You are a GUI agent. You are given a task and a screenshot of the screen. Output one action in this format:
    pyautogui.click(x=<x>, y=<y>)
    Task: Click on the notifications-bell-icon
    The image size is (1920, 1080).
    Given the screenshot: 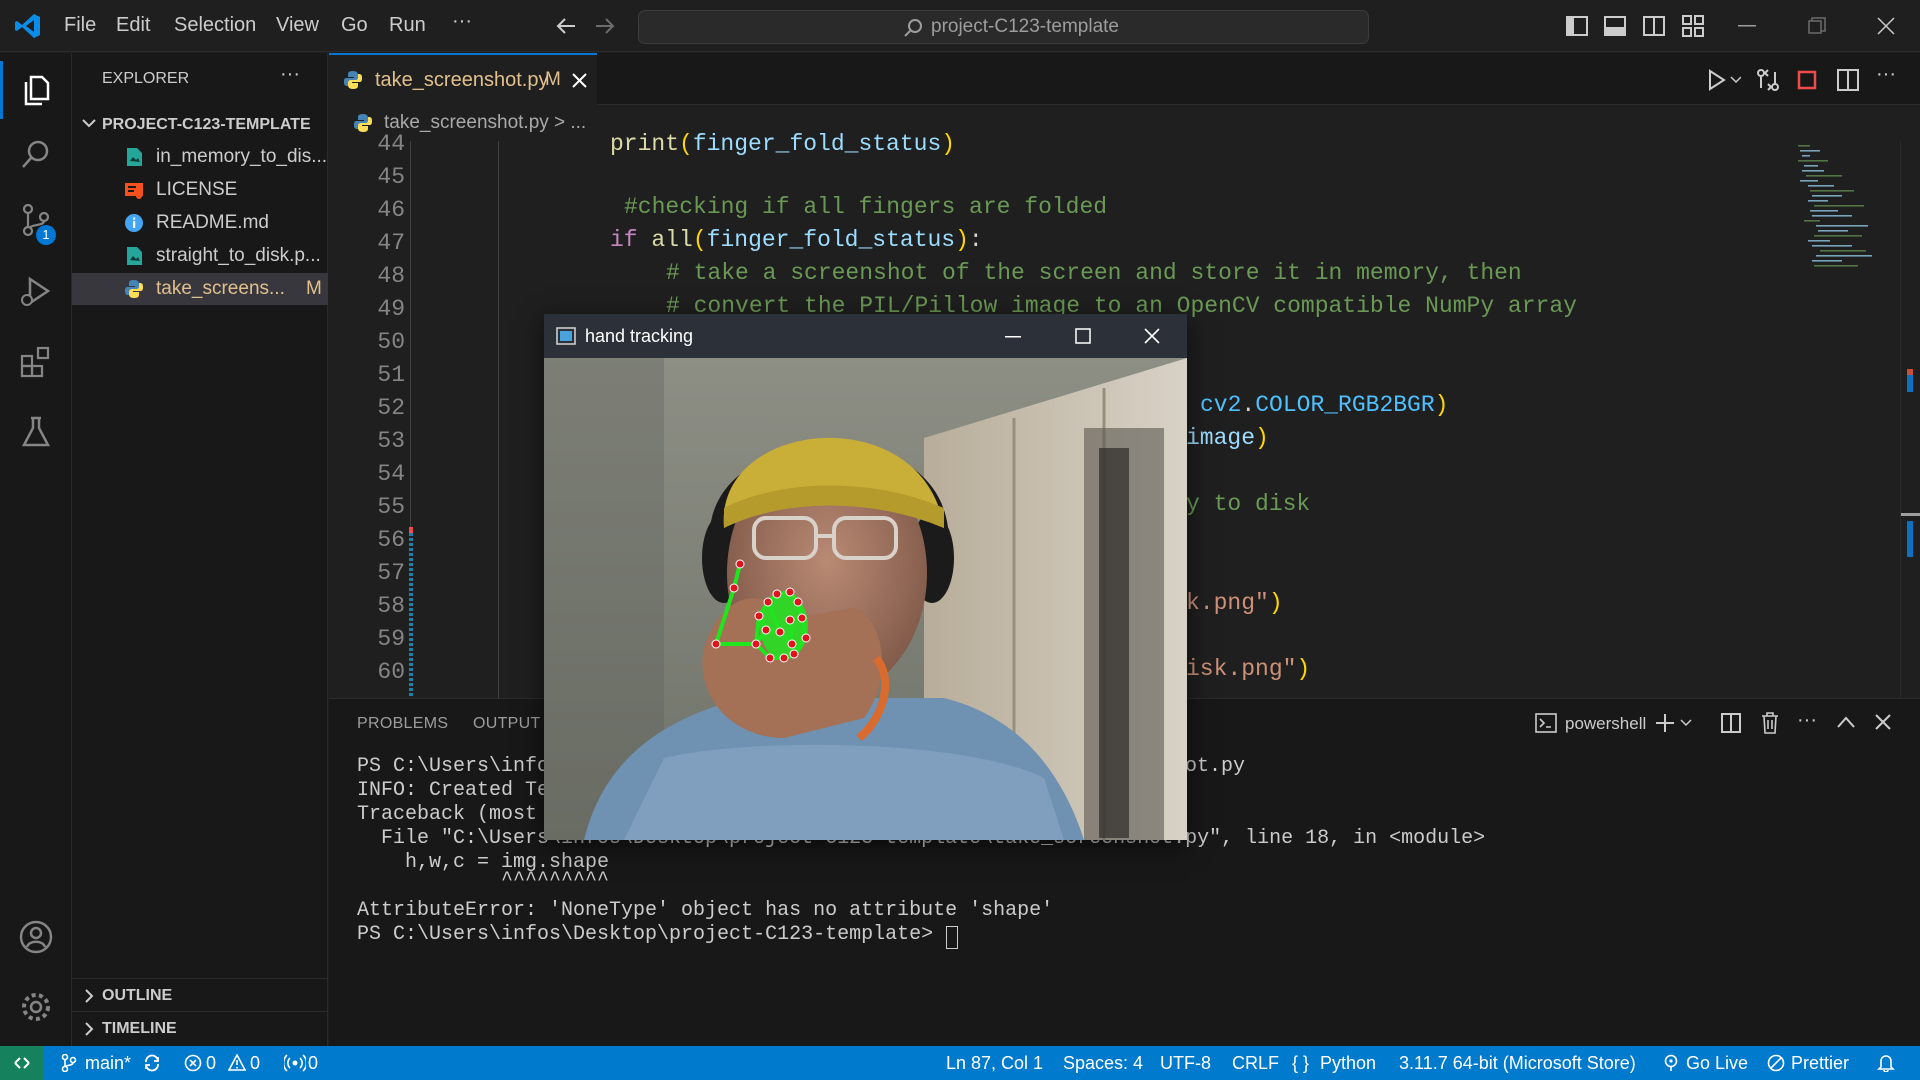 What is the action you would take?
    pyautogui.click(x=1886, y=1063)
    